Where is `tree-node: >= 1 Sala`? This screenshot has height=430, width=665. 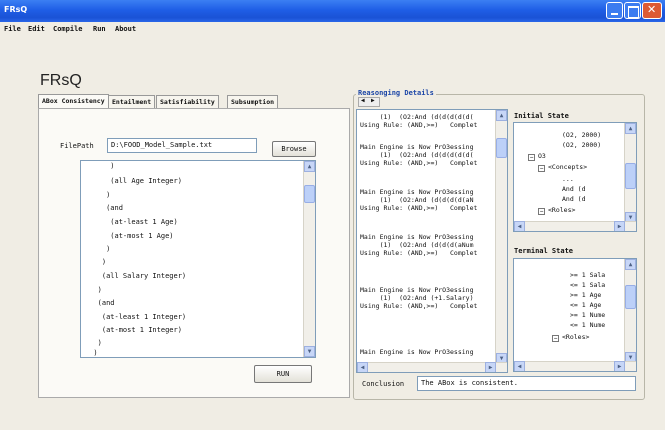 tree-node: >= 1 Sala is located at coordinates (587, 275).